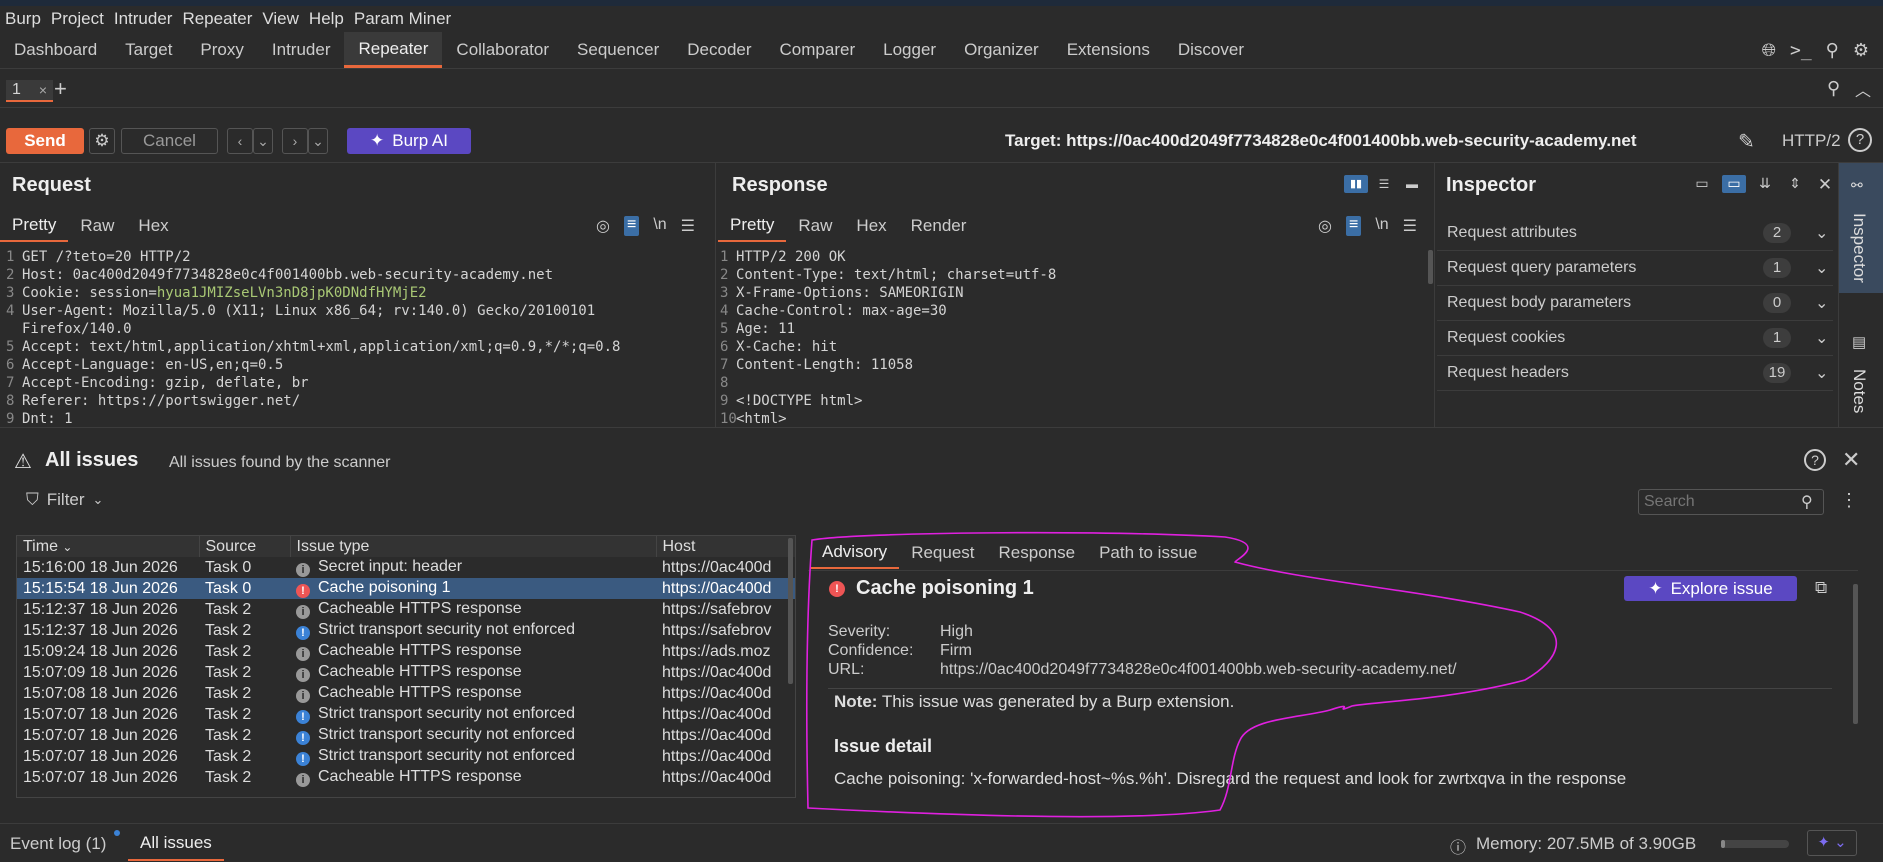 The image size is (1883, 862). I want to click on all-issues-tab: All issues, so click(176, 842).